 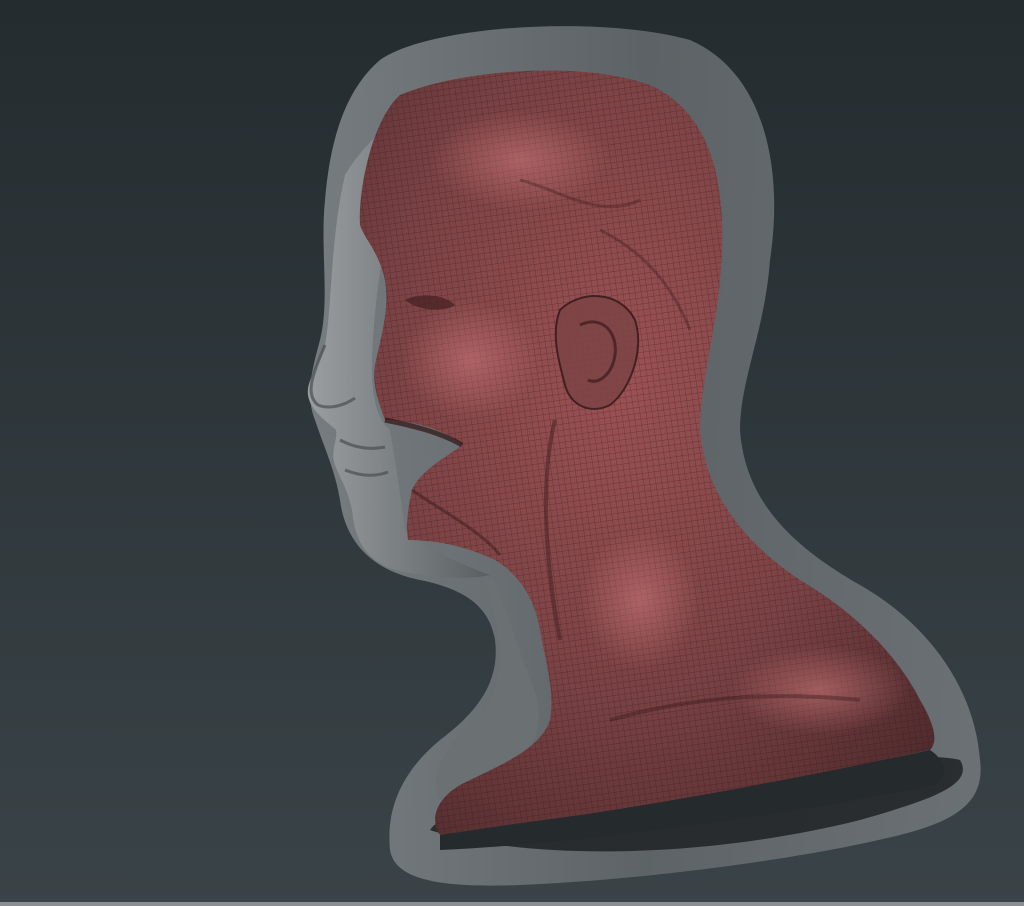 I want to click on cheek-highlight, so click(x=470, y=360).